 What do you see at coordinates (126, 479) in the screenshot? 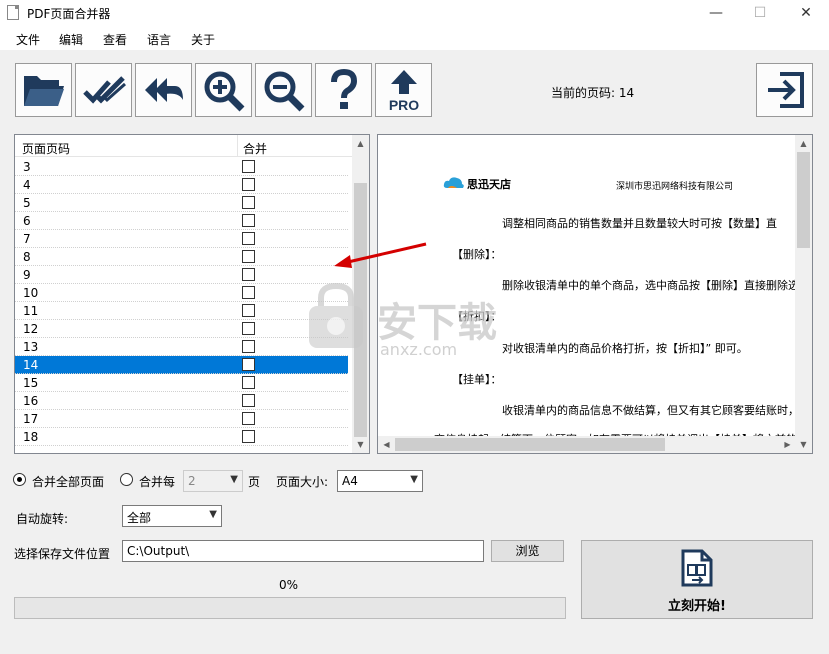
I see `merge-every-radio` at bounding box center [126, 479].